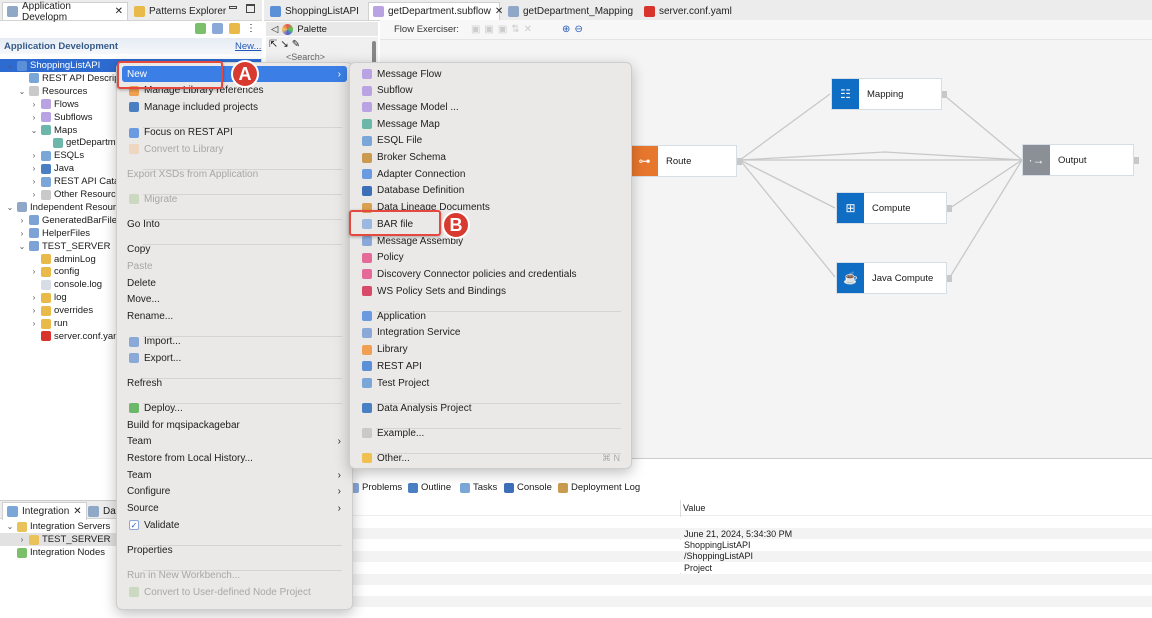 The width and height of the screenshot is (1152, 618). I want to click on tab-application-development: Application Developm ✕, so click(65, 12).